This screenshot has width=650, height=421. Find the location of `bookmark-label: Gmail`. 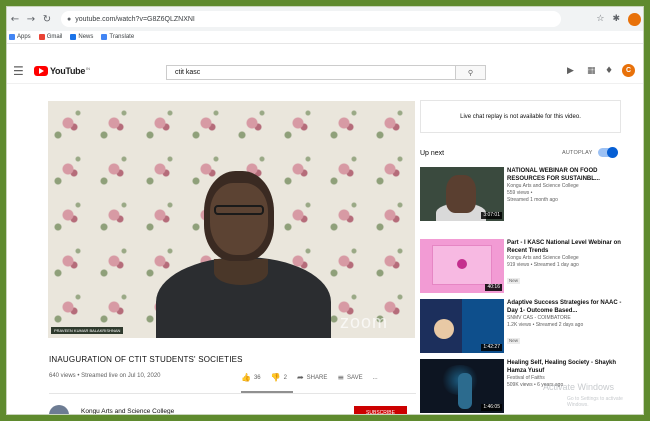

bookmark-label: Gmail is located at coordinates (54, 37).